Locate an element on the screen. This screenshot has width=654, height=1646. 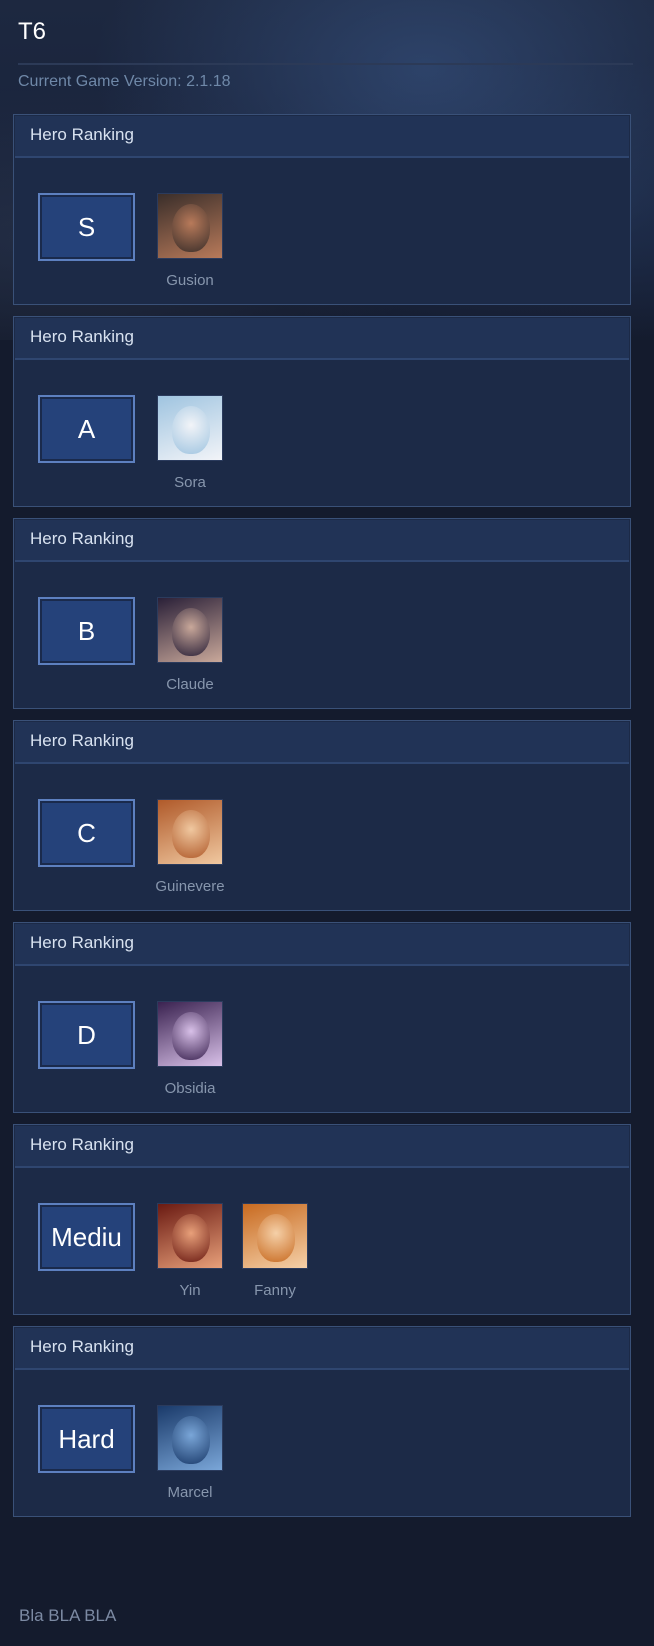
tier-label: Mediu is located at coordinates (86, 1236).